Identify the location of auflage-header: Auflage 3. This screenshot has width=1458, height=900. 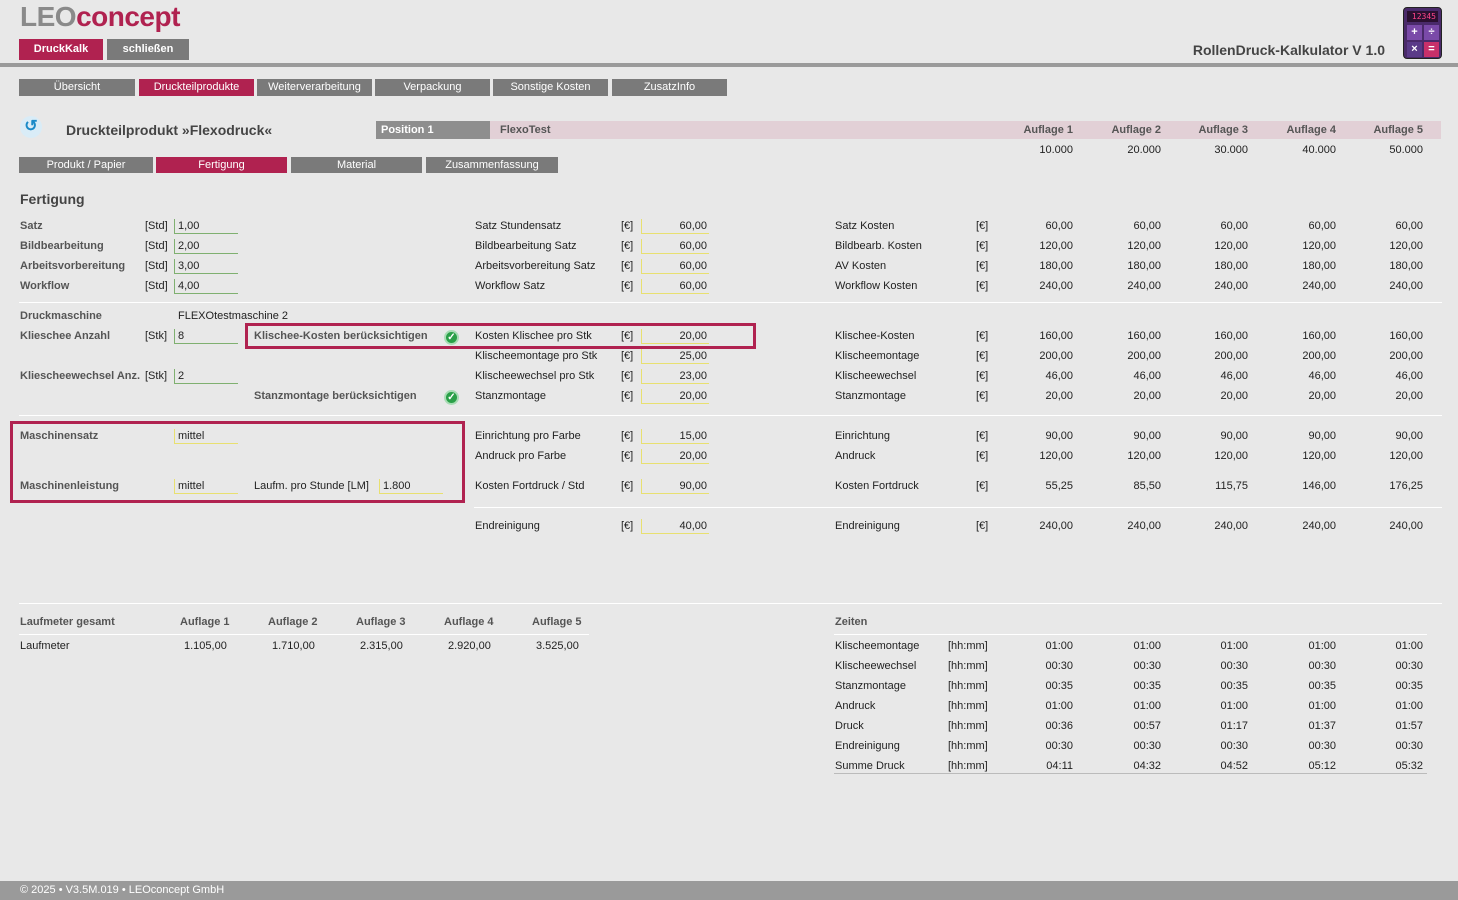
(1223, 130).